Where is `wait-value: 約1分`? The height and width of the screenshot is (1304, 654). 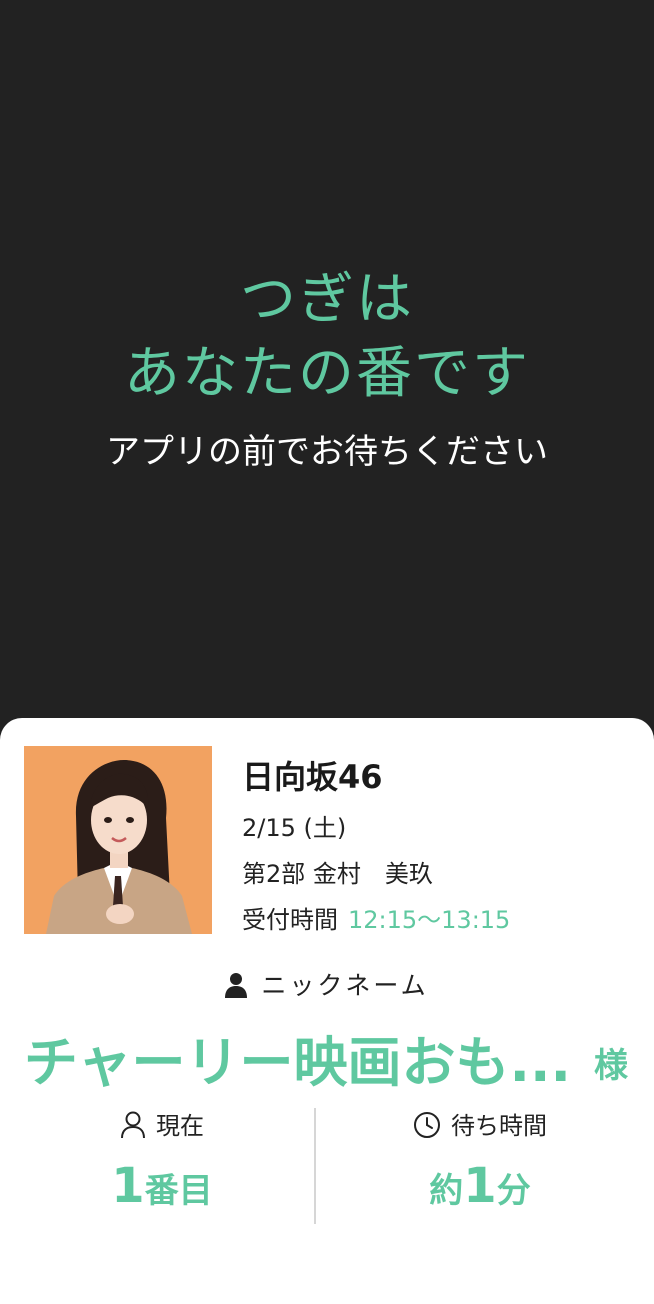 wait-value: 約1分 is located at coordinates (480, 1186).